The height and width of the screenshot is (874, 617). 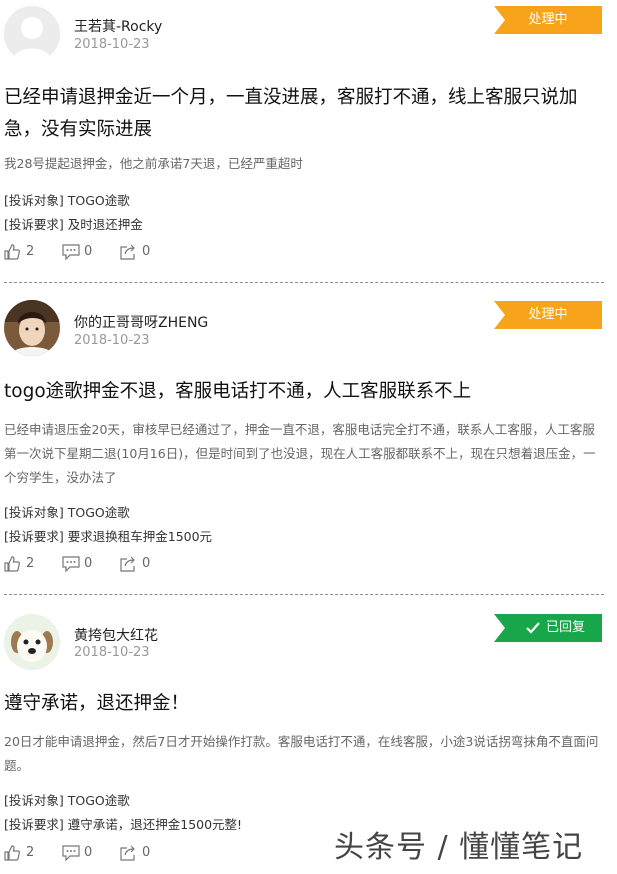 I want to click on dog-avatar, so click(x=32, y=642).